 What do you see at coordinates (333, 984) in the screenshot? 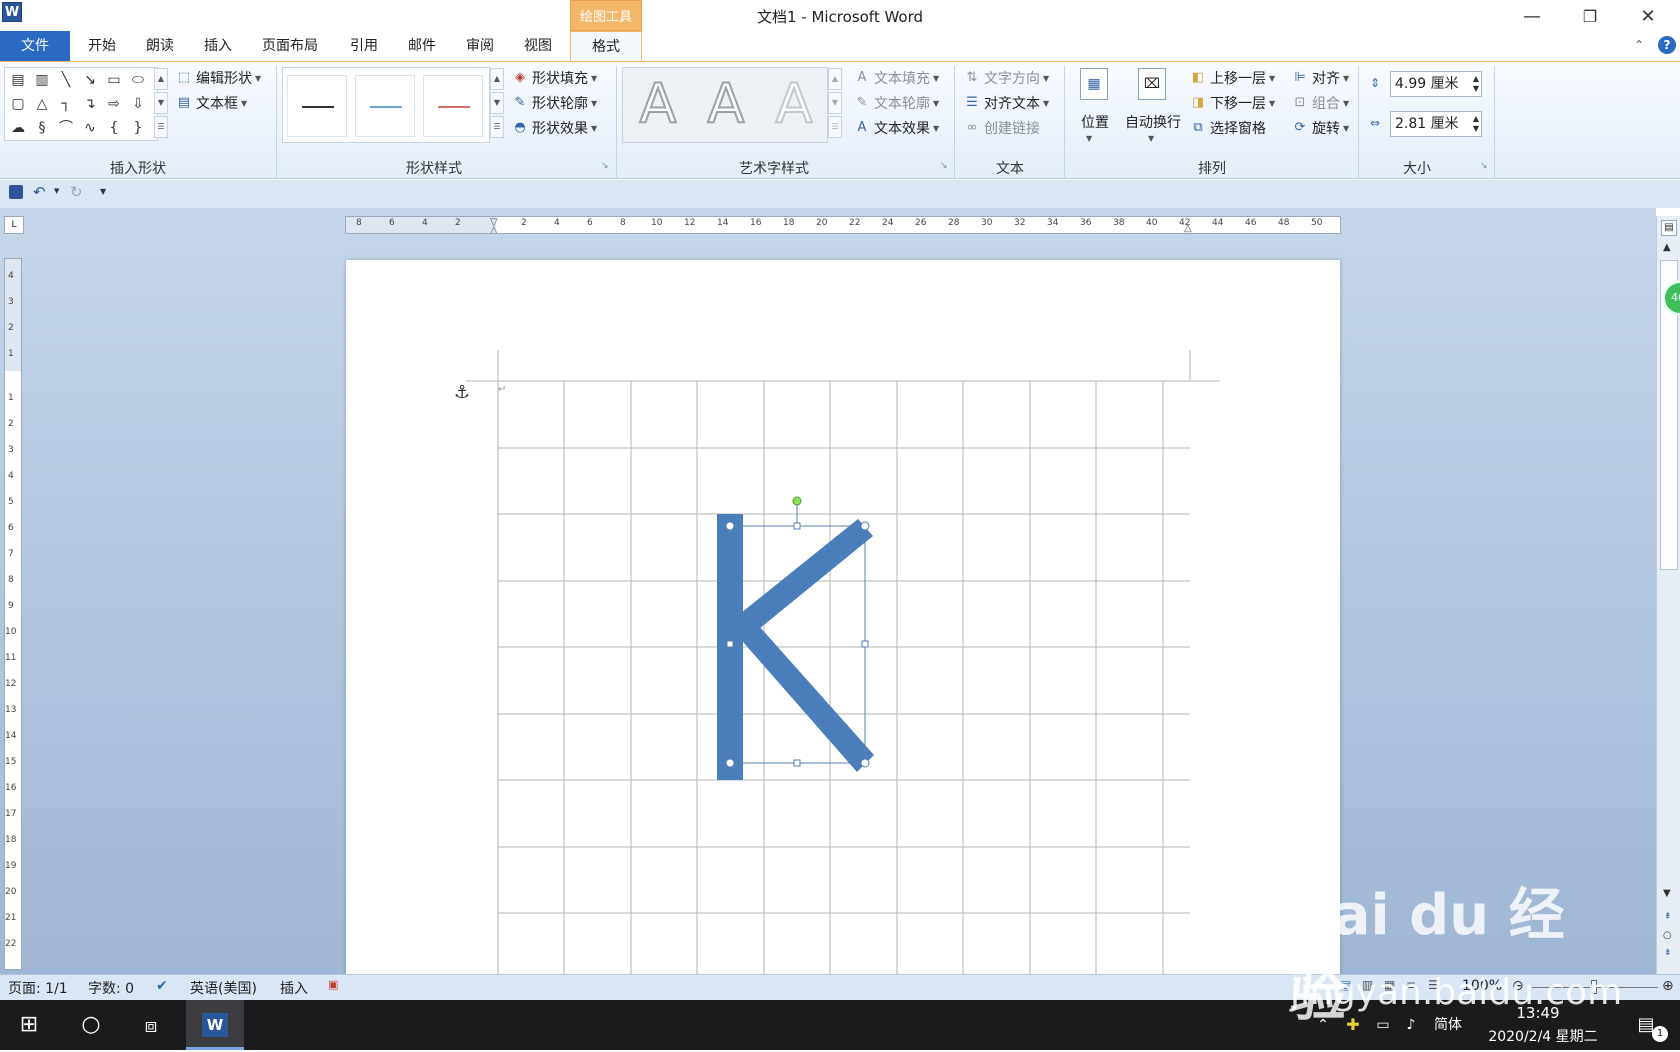
I see `macro-record-icon: ▣` at bounding box center [333, 984].